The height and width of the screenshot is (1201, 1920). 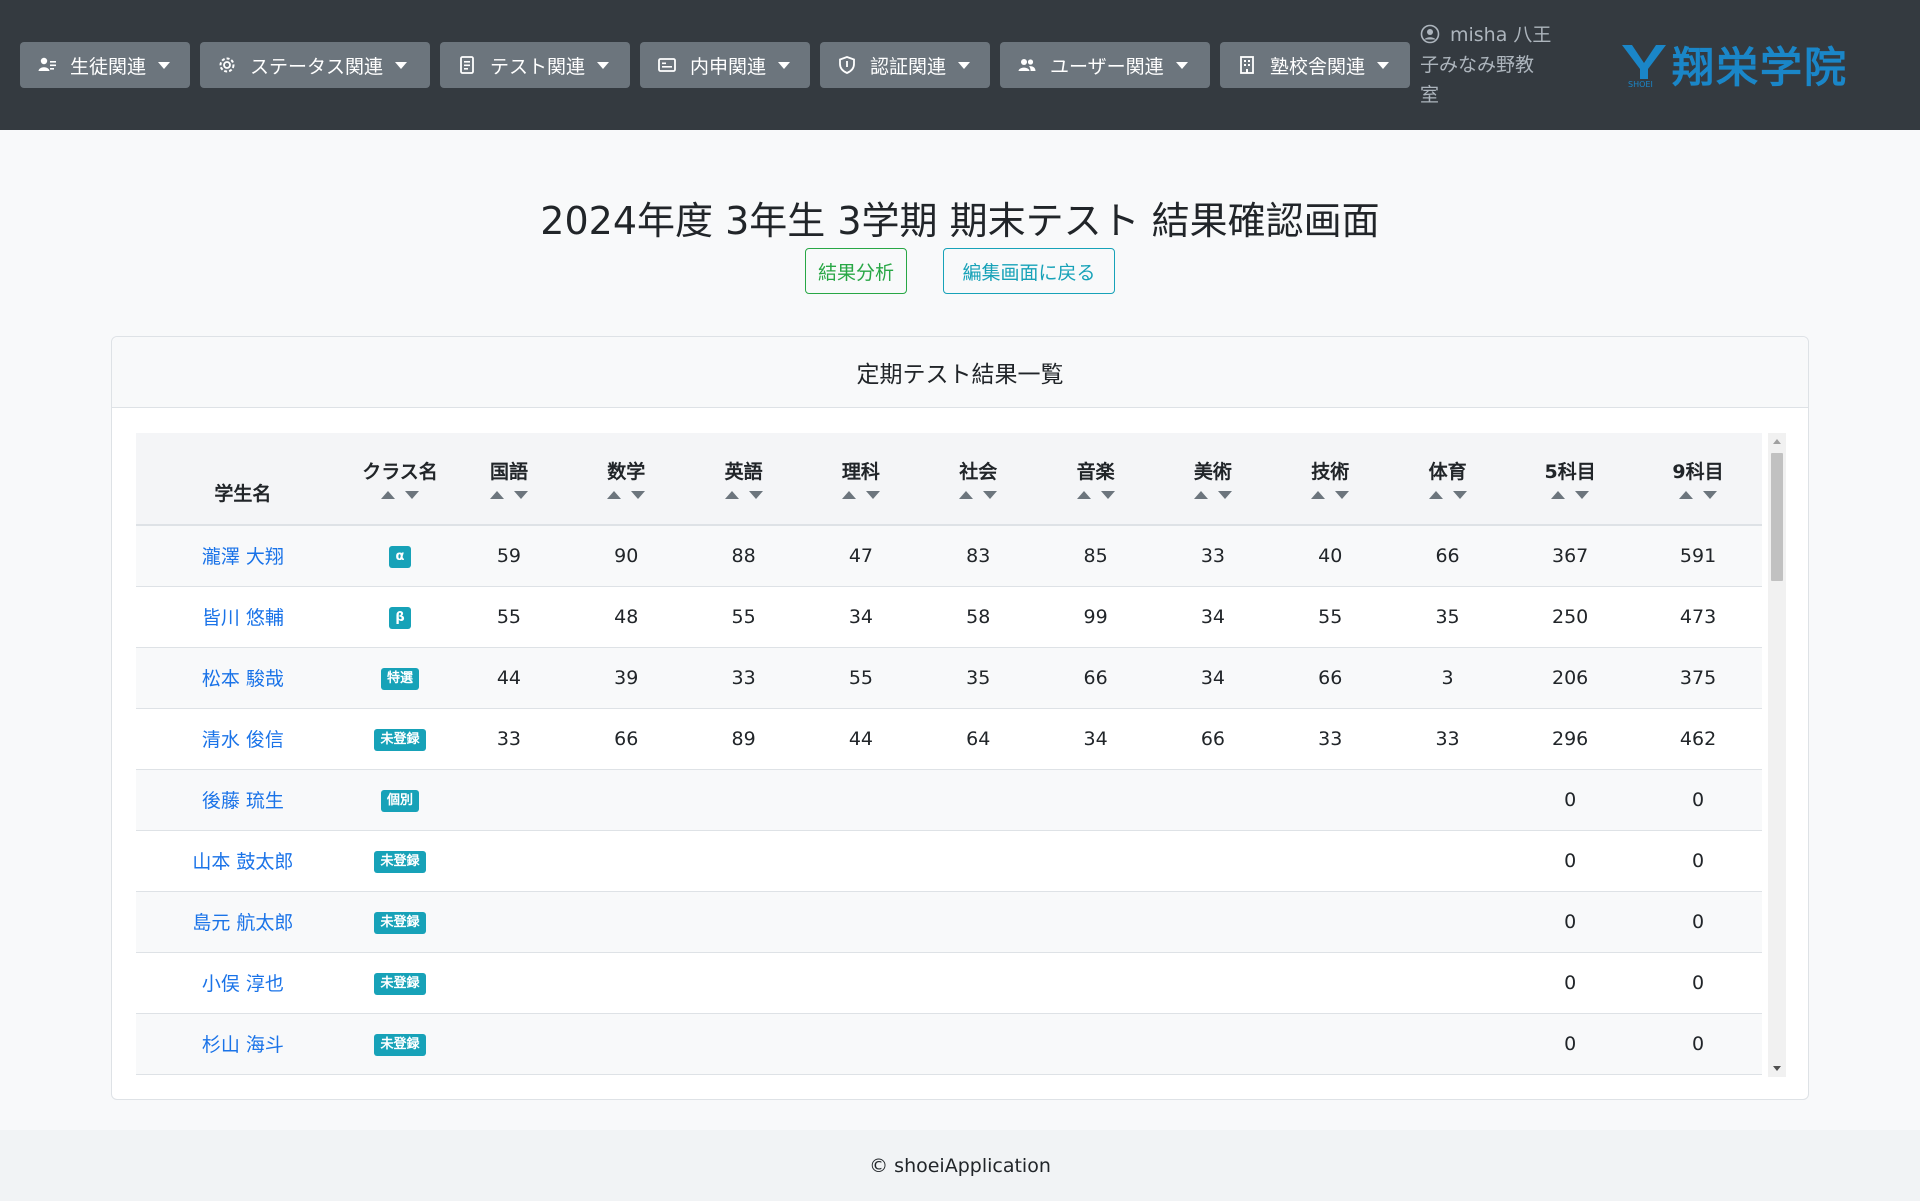 What do you see at coordinates (399, 679) in the screenshot?
I see `class-badge: 特選` at bounding box center [399, 679].